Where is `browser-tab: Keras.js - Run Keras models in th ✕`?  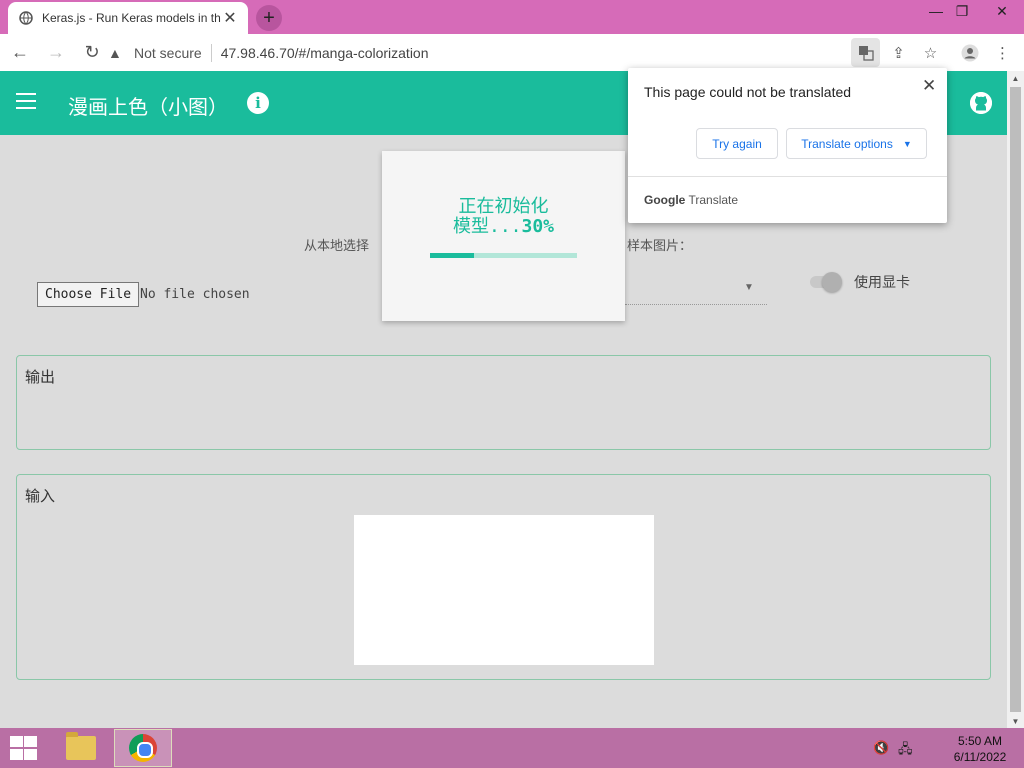
browser-tab: Keras.js - Run Keras models in th ✕ is located at coordinates (128, 18).